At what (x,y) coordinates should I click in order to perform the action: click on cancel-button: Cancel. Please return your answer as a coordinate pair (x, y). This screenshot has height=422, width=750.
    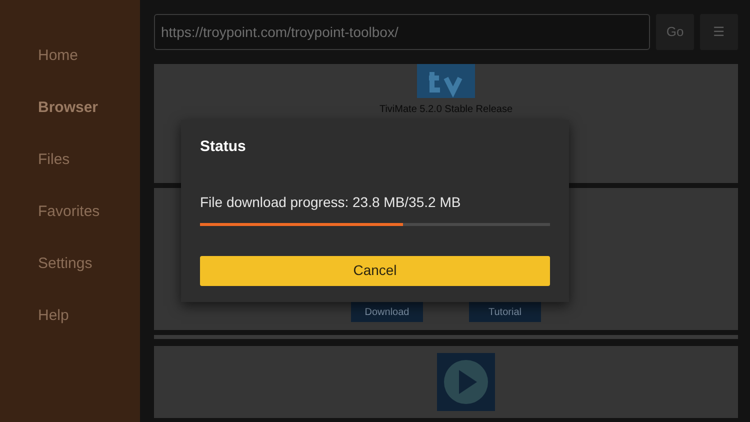
    Looking at the image, I should click on (375, 271).